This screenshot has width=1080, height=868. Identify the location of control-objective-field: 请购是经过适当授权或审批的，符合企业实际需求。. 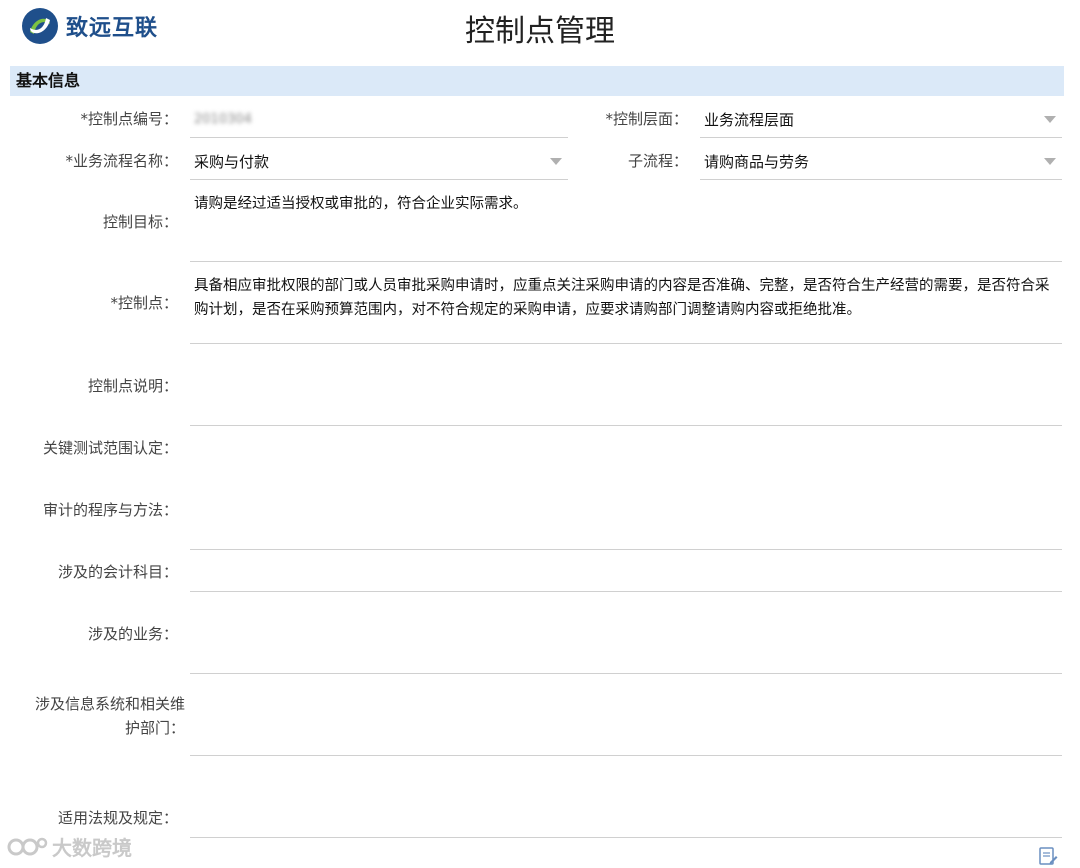
(626, 225).